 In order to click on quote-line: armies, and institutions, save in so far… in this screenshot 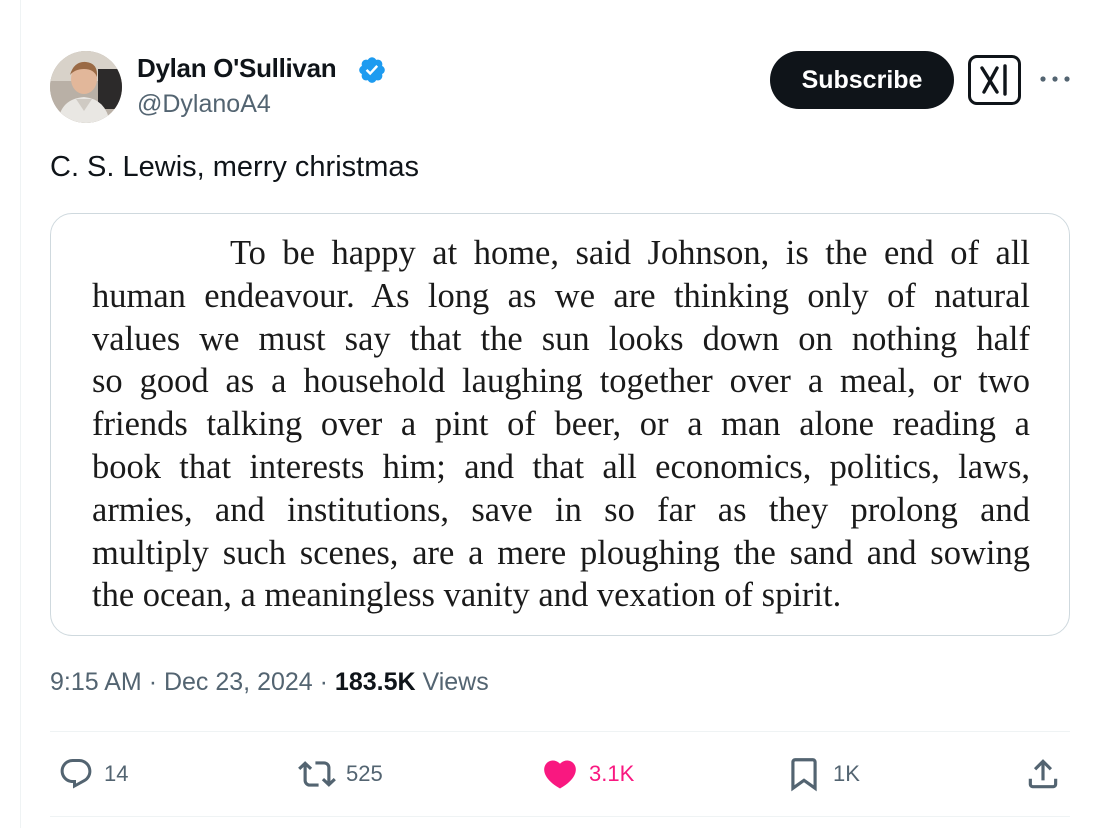, I will do `click(561, 509)`.